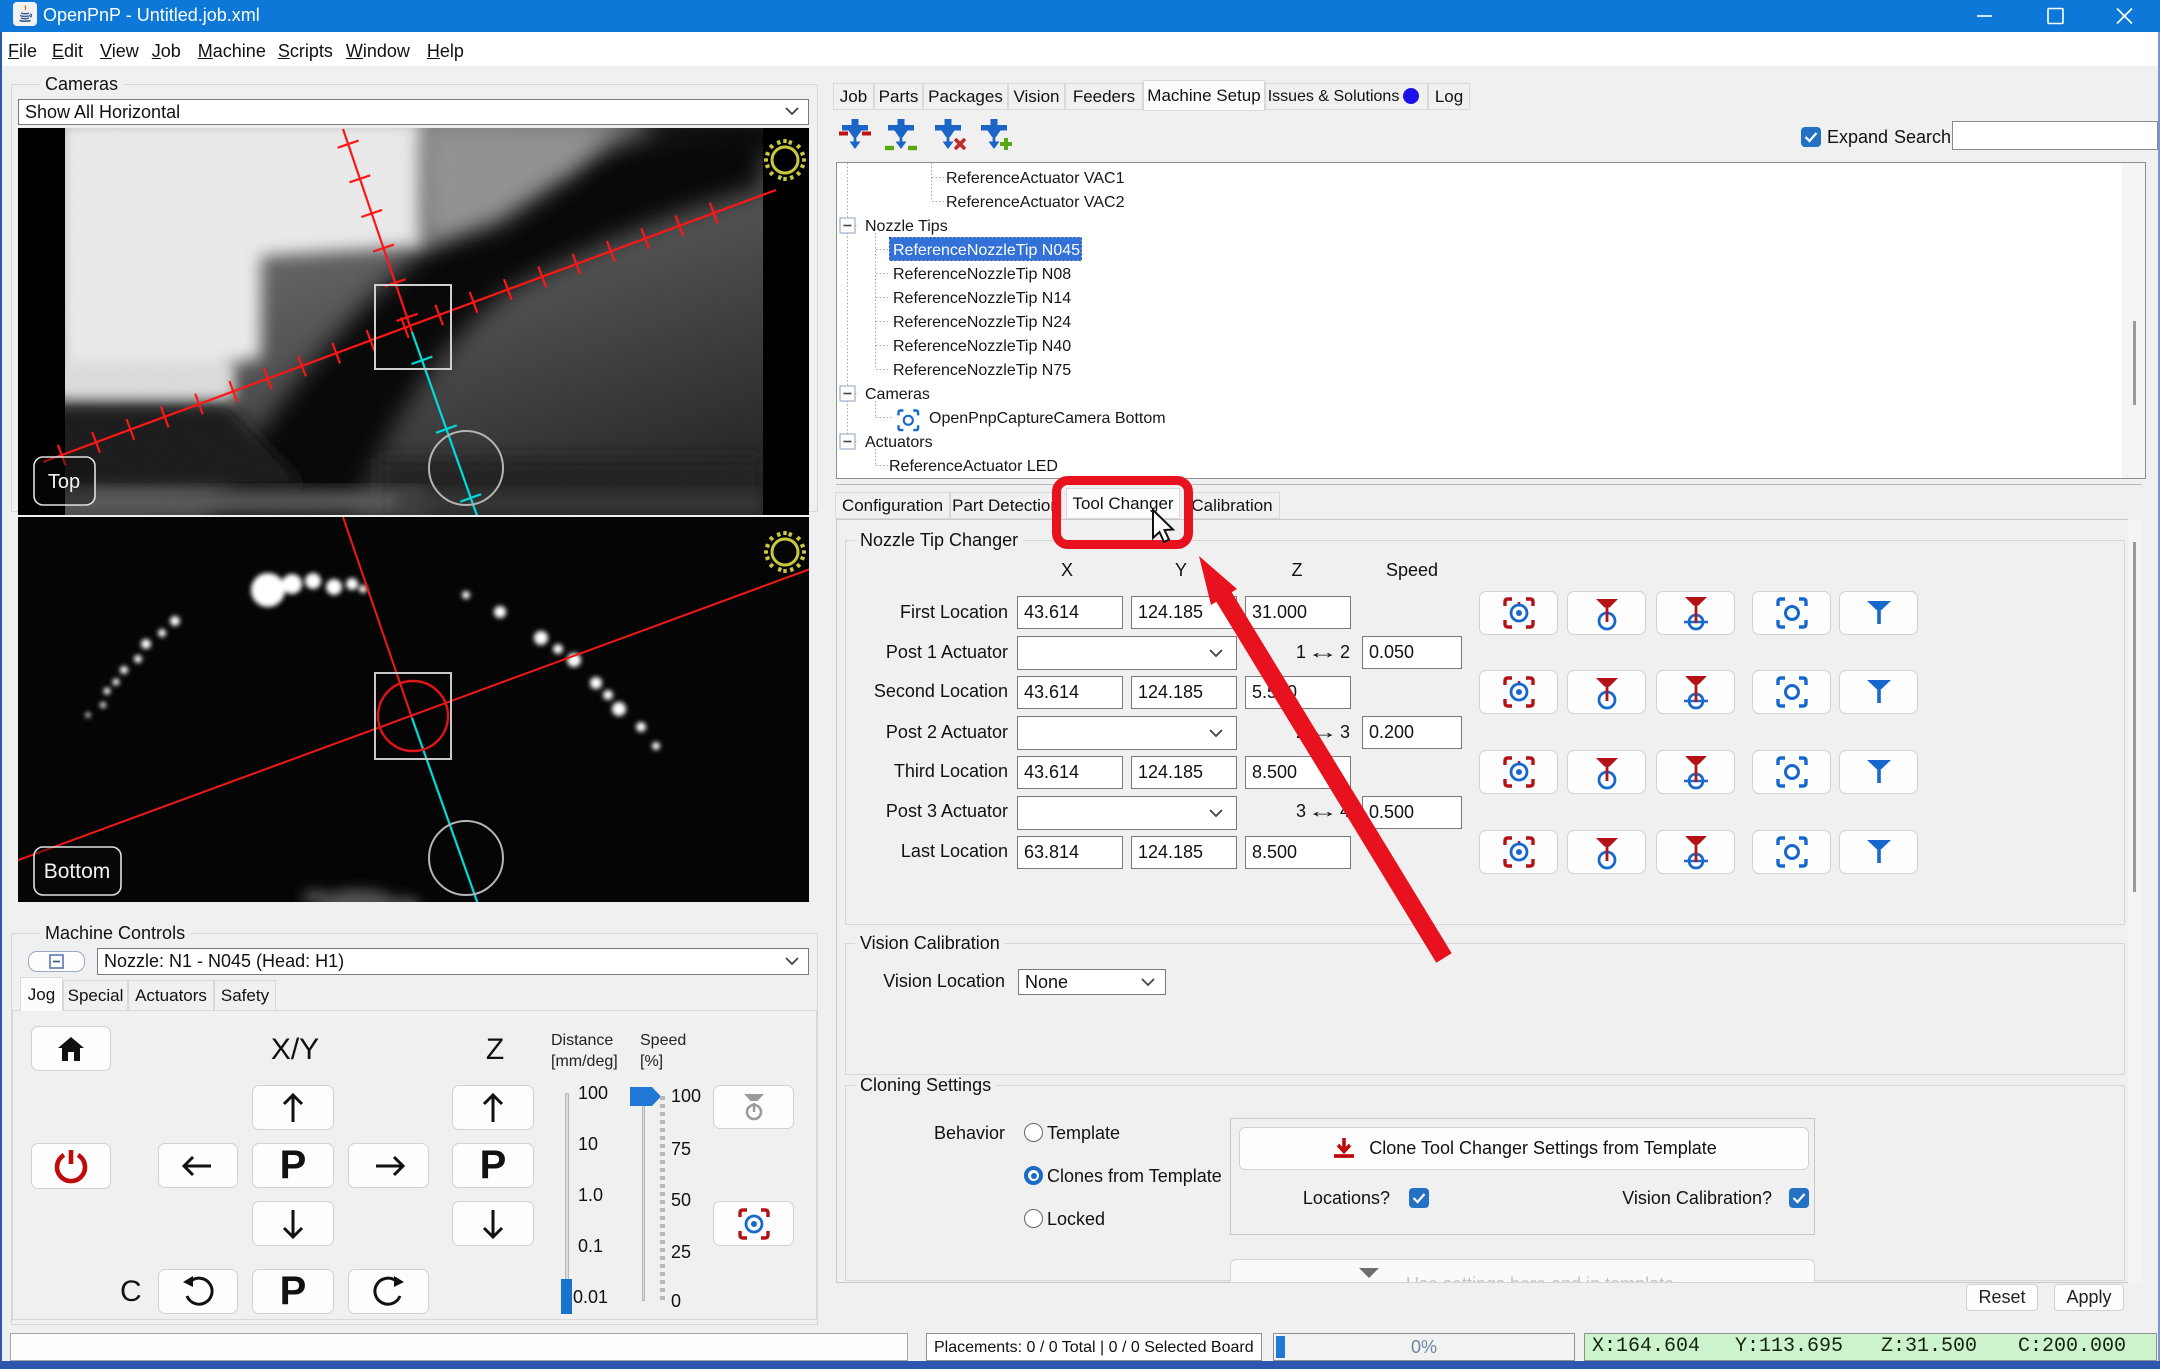 The height and width of the screenshot is (1369, 2160). What do you see at coordinates (982, 370) in the screenshot?
I see `svg-text: ReferenceNozzleTip N75` at bounding box center [982, 370].